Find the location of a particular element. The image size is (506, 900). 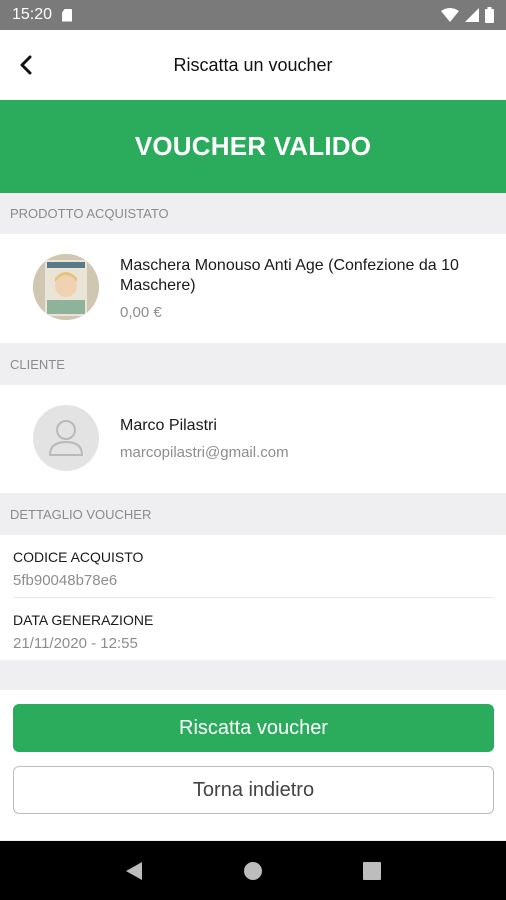

divider is located at coordinates (253, 597).